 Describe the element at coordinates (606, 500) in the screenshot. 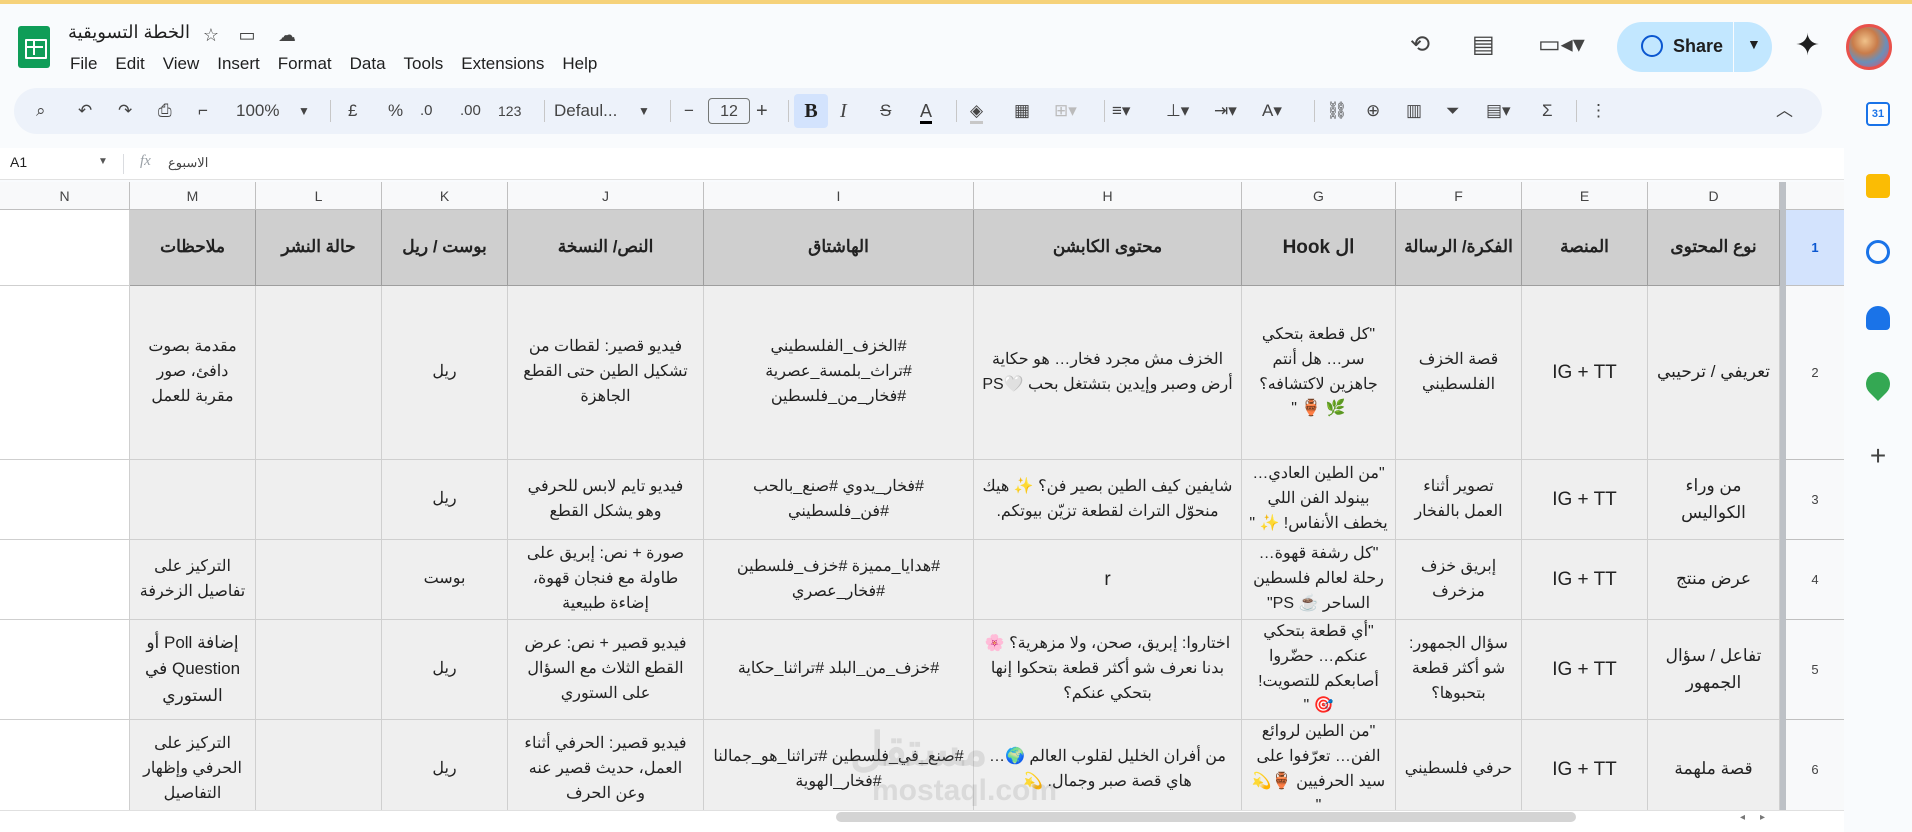

I see `cell-j3: فيديو تايم لابس للحرفي وهو يشكل القطع` at that location.